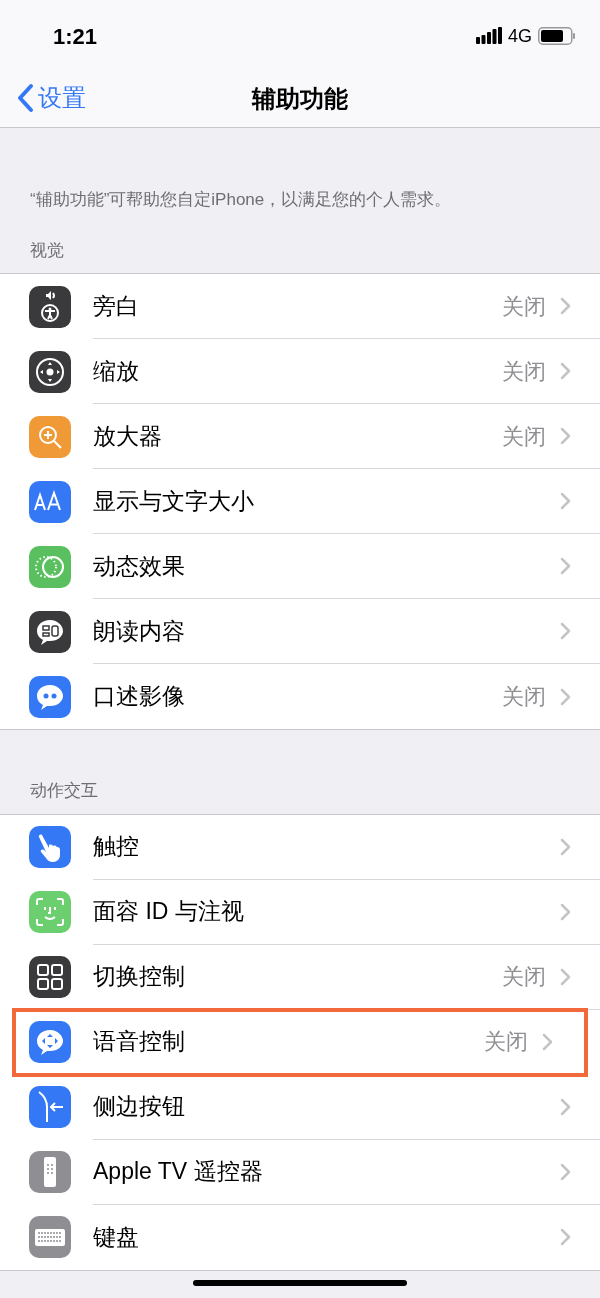  I want to click on row-label: 旁白, so click(116, 306).